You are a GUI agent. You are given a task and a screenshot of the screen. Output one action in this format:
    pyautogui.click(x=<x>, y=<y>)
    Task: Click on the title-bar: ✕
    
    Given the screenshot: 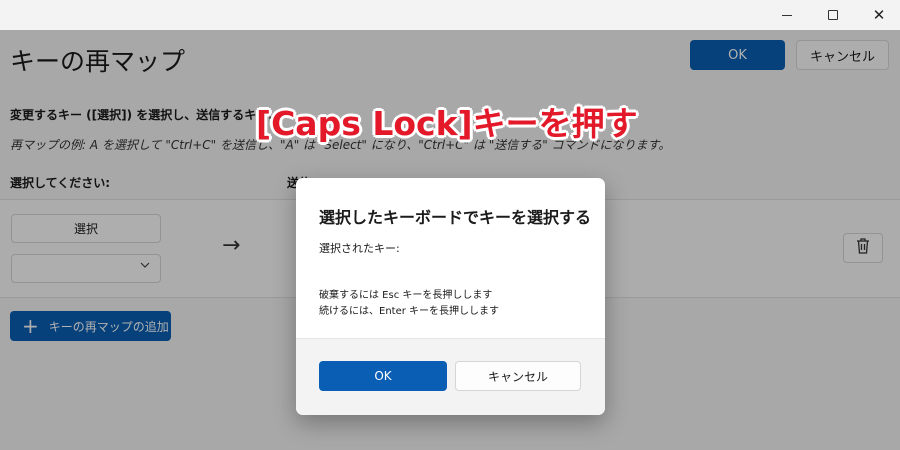 What is the action you would take?
    pyautogui.click(x=450, y=15)
    